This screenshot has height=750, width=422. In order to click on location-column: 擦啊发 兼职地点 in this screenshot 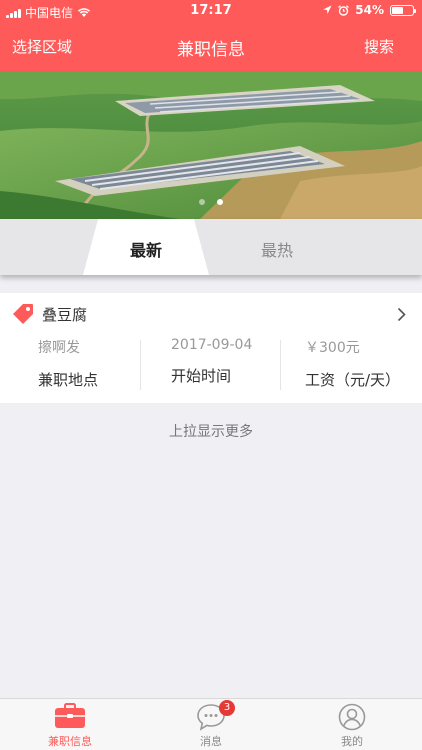, I will do `click(108, 363)`.